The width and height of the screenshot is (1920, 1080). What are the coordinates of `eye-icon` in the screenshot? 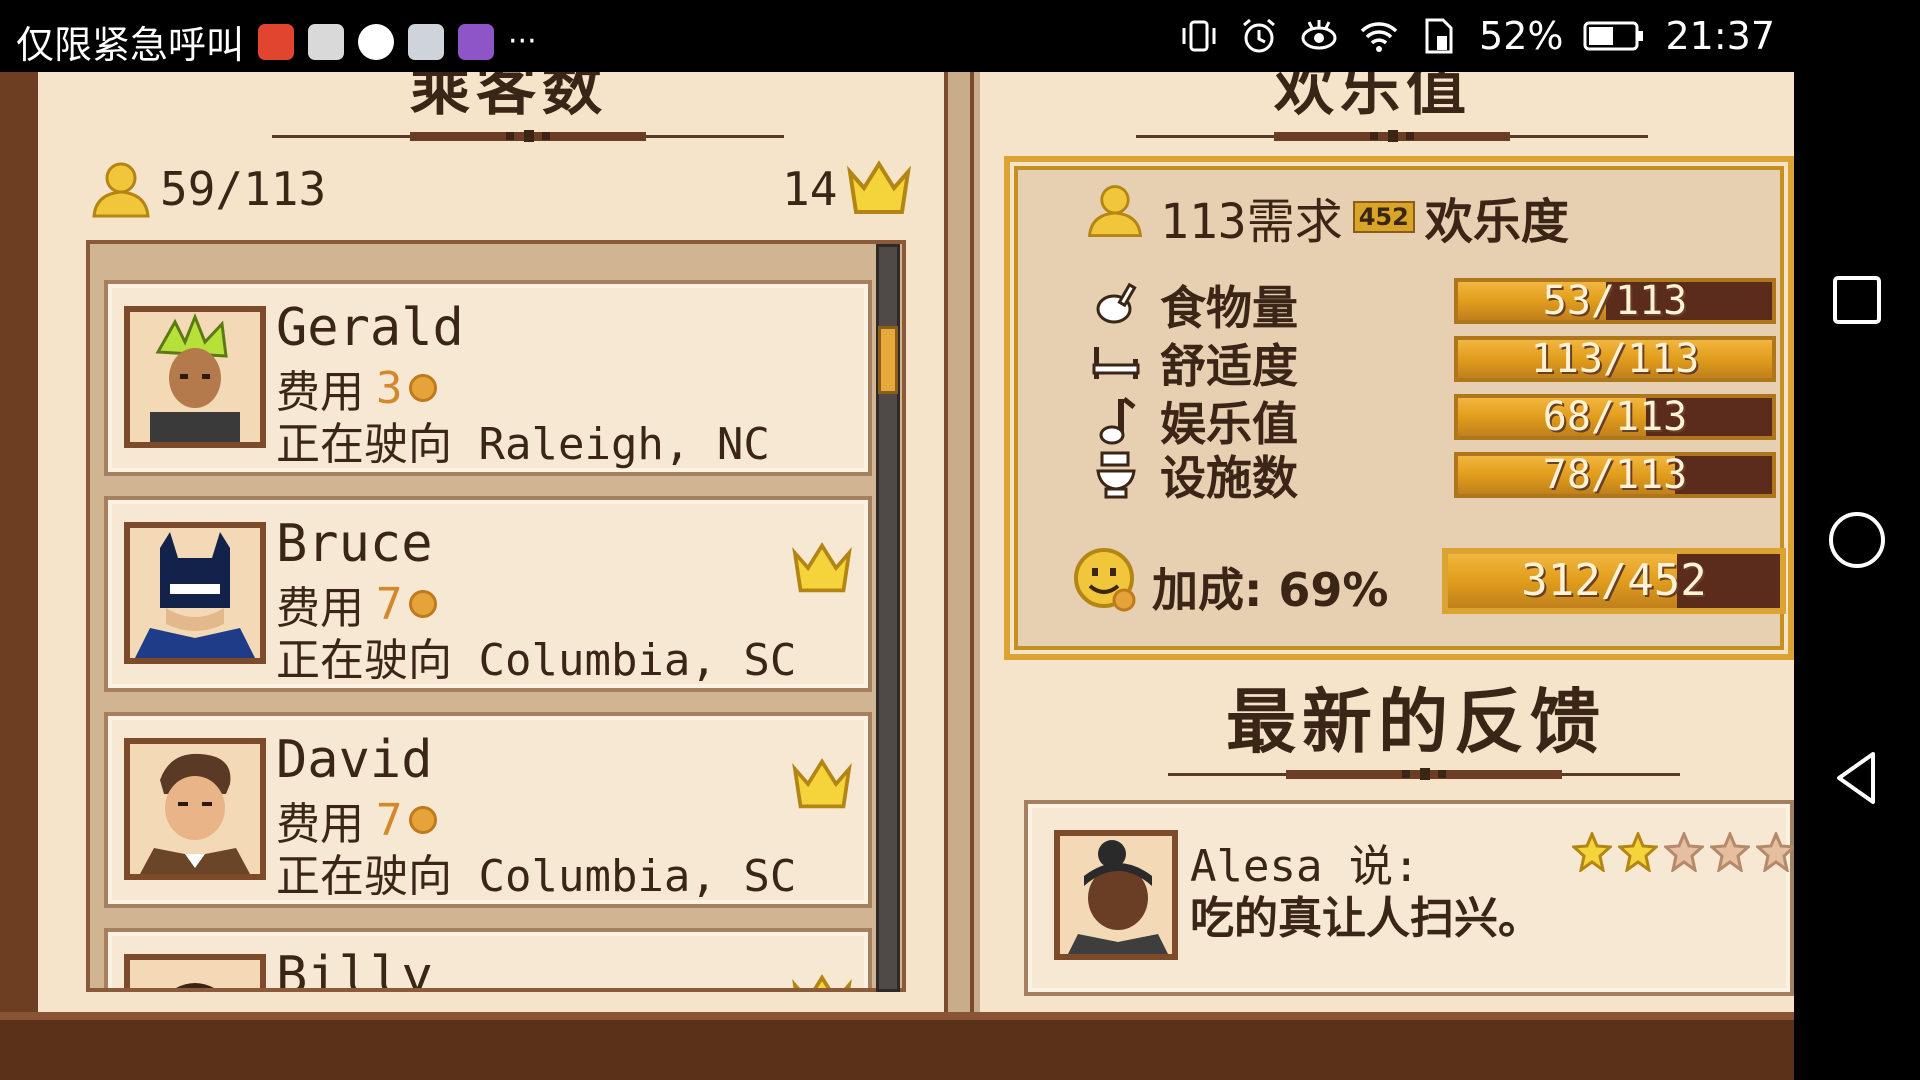 It's located at (1319, 35).